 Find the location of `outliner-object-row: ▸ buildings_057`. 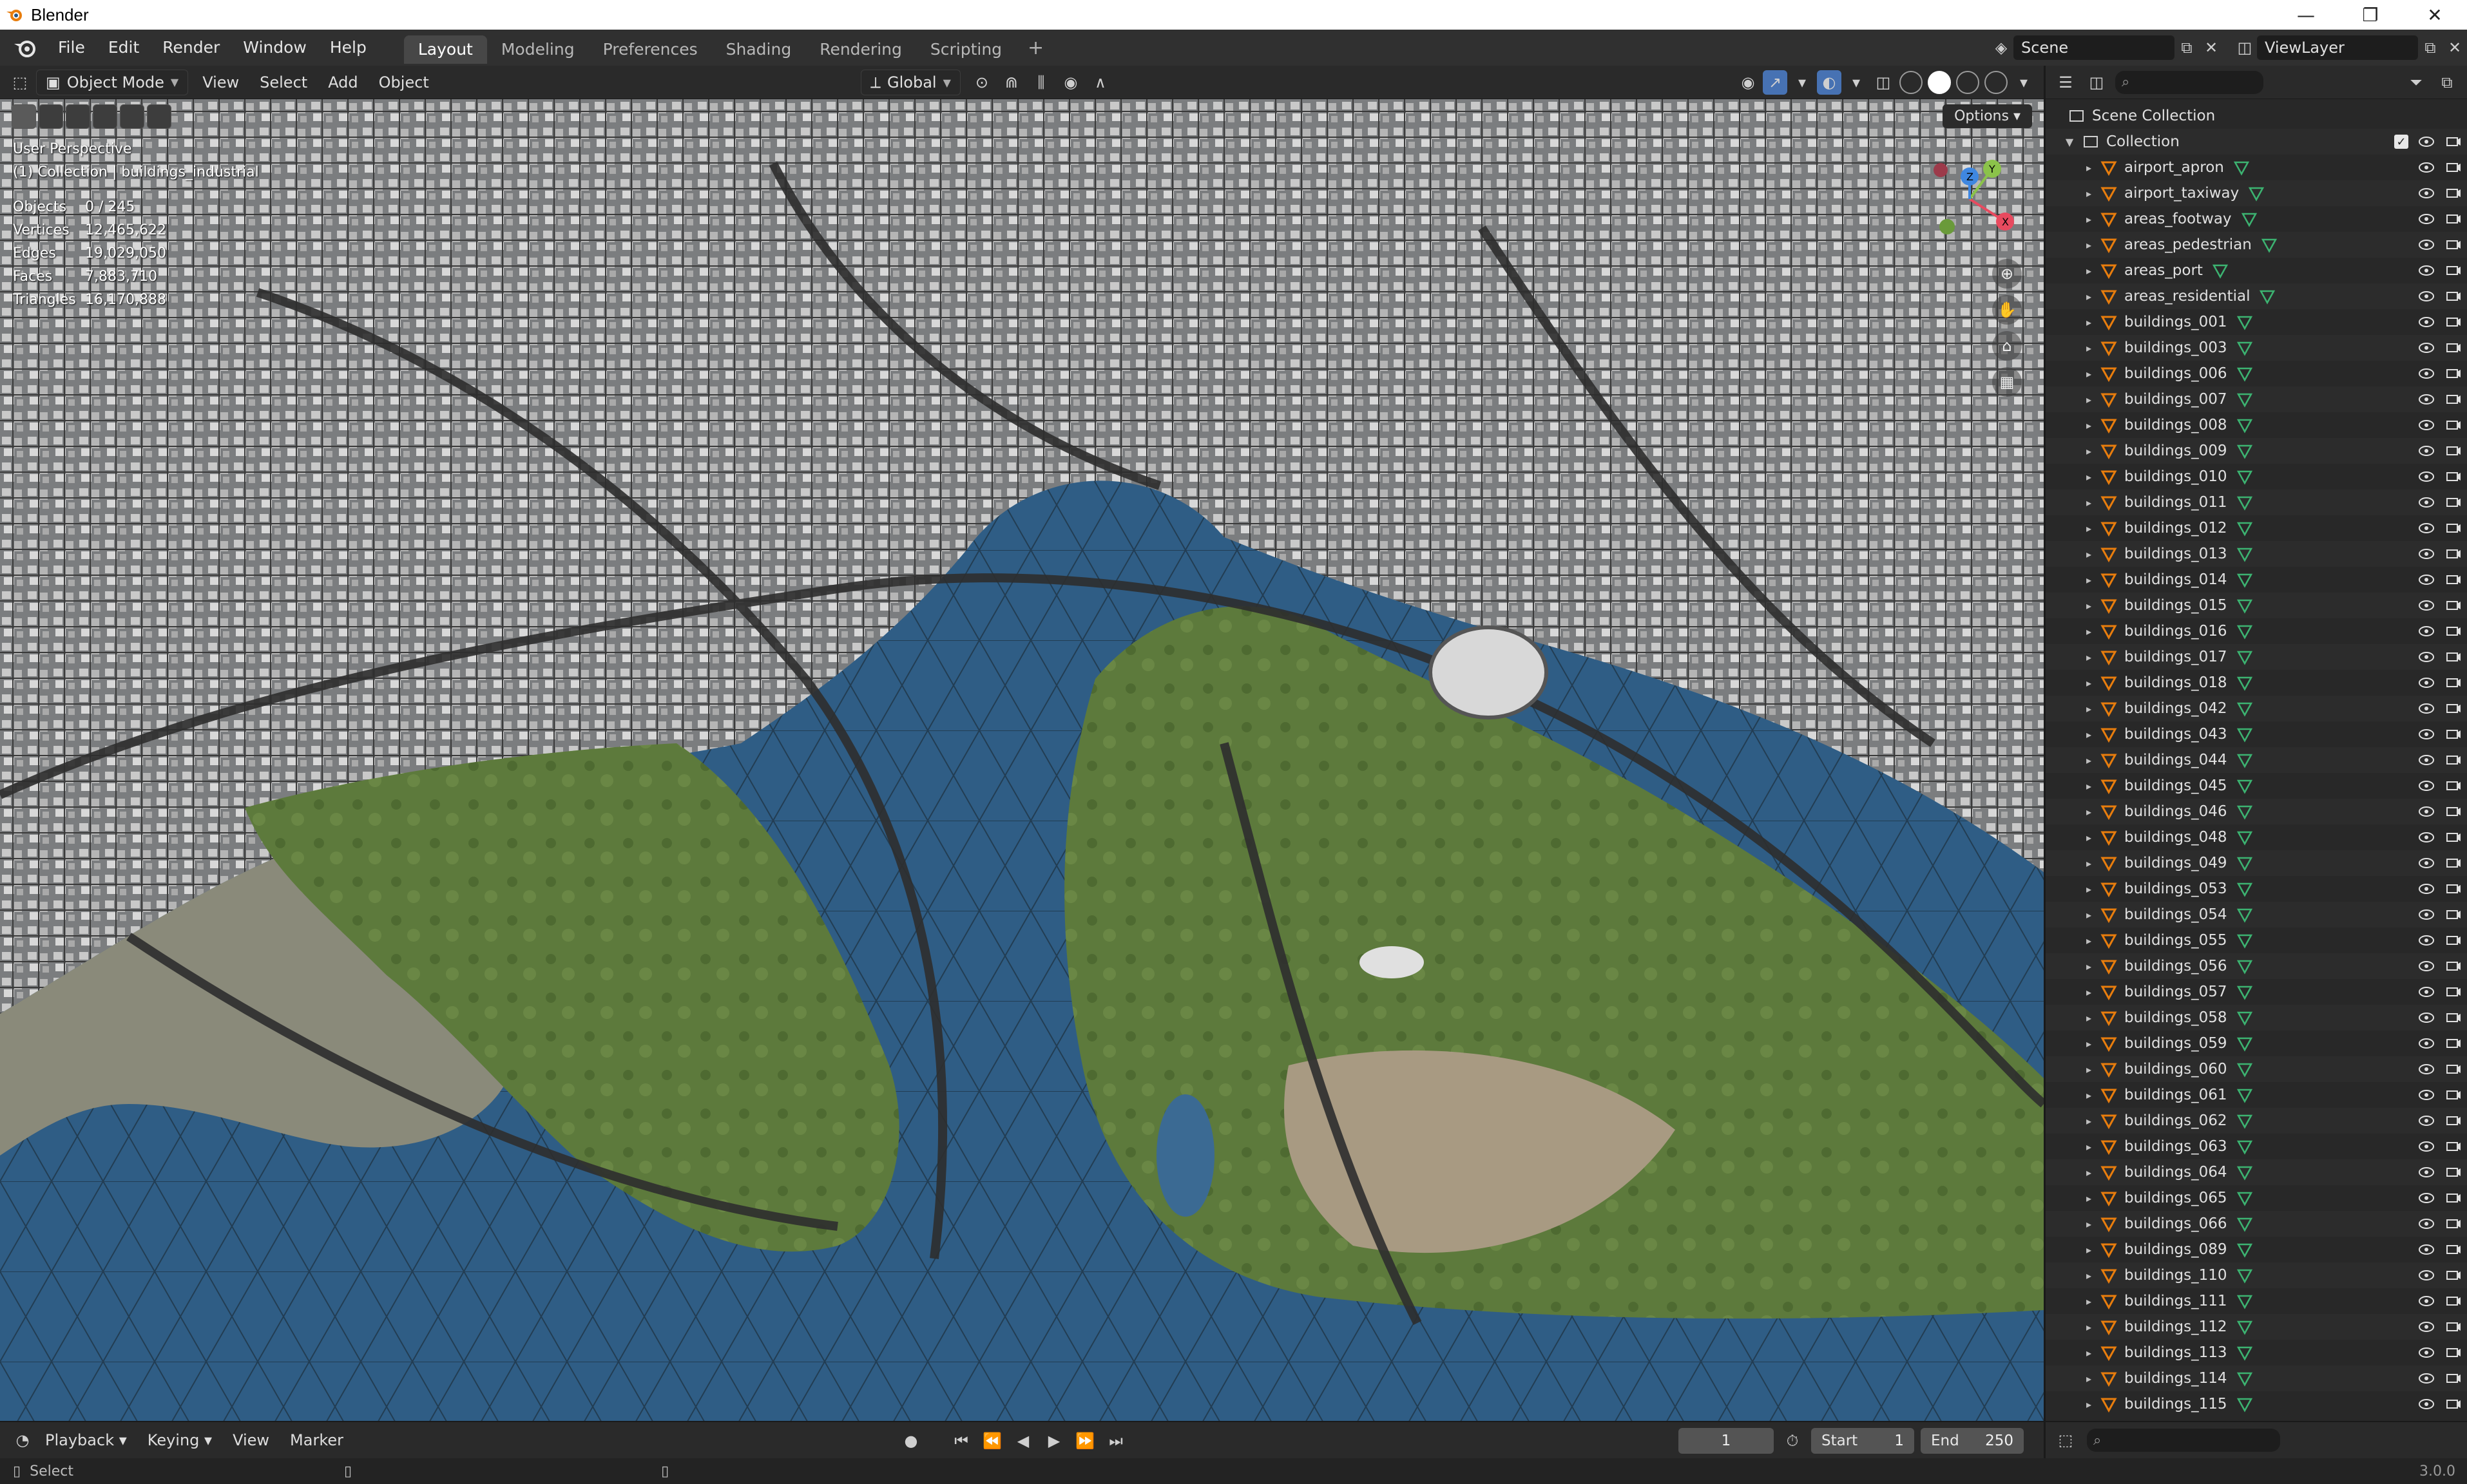

outliner-object-row: ▸ buildings_057 is located at coordinates (2256, 992).